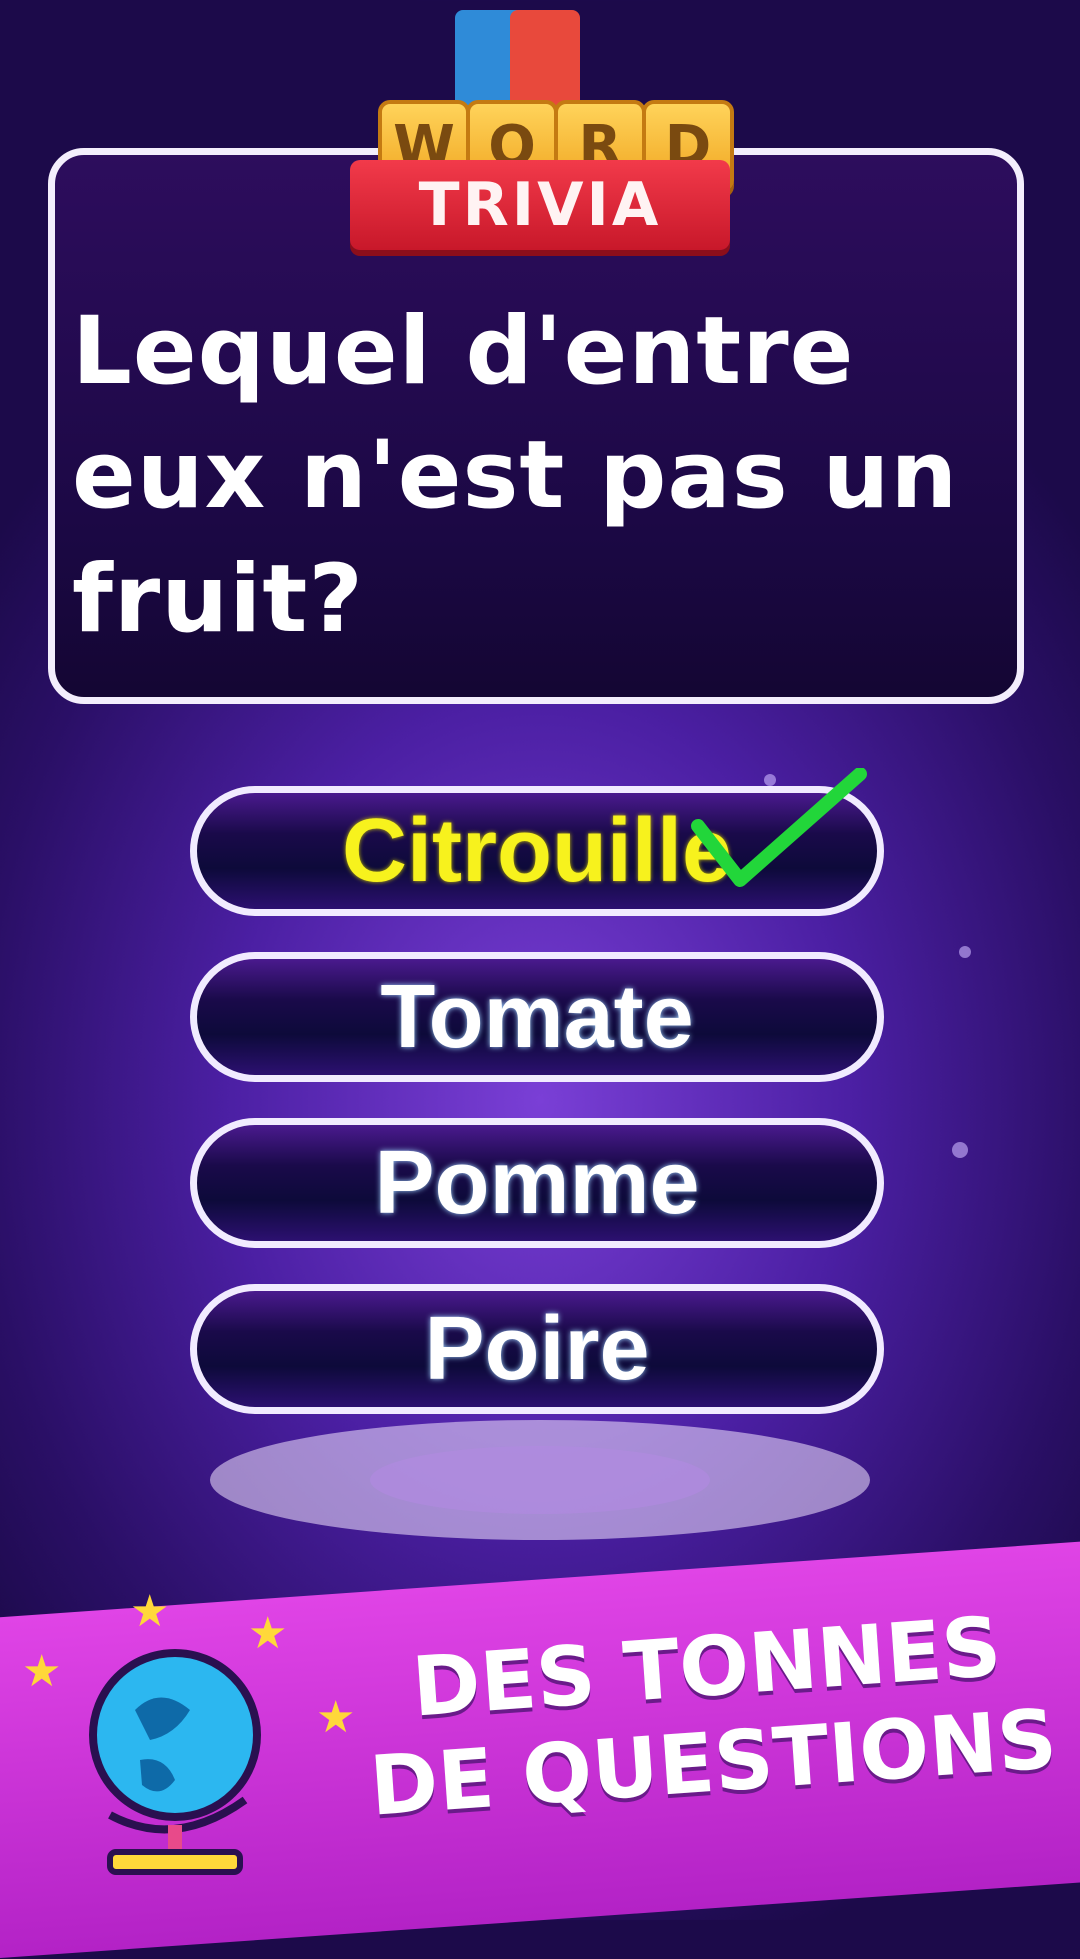  I want to click on answer-button-tomate: Tomate, so click(537, 1017).